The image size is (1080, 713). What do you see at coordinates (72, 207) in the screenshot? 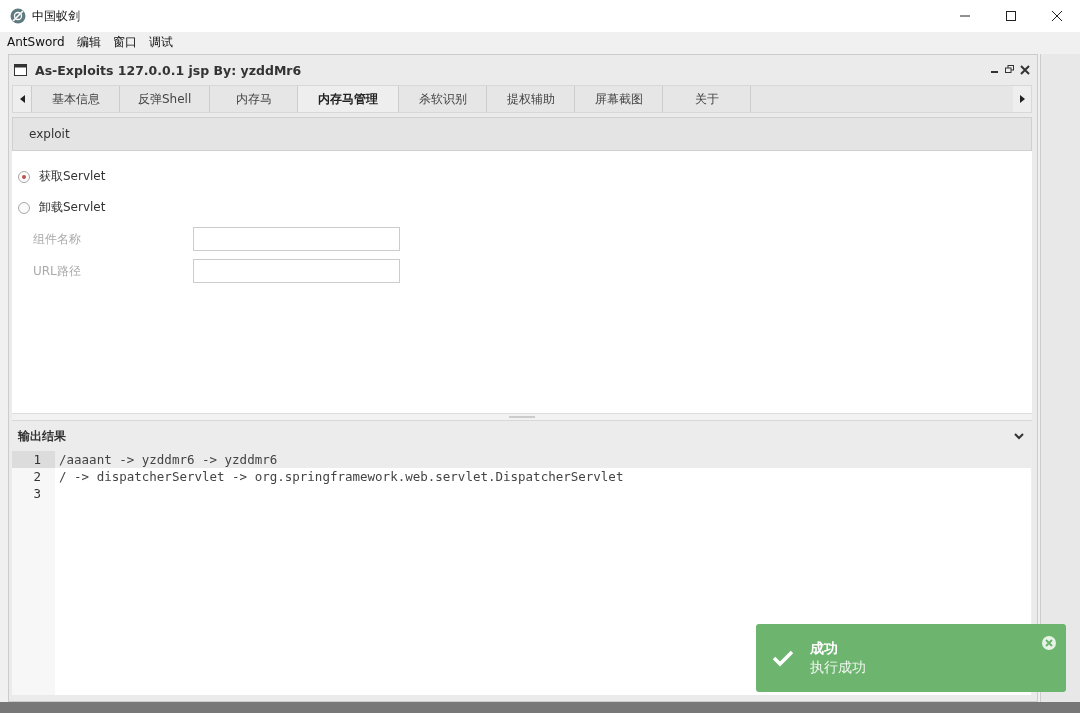
I see `radio-label: 卸载Servlet` at bounding box center [72, 207].